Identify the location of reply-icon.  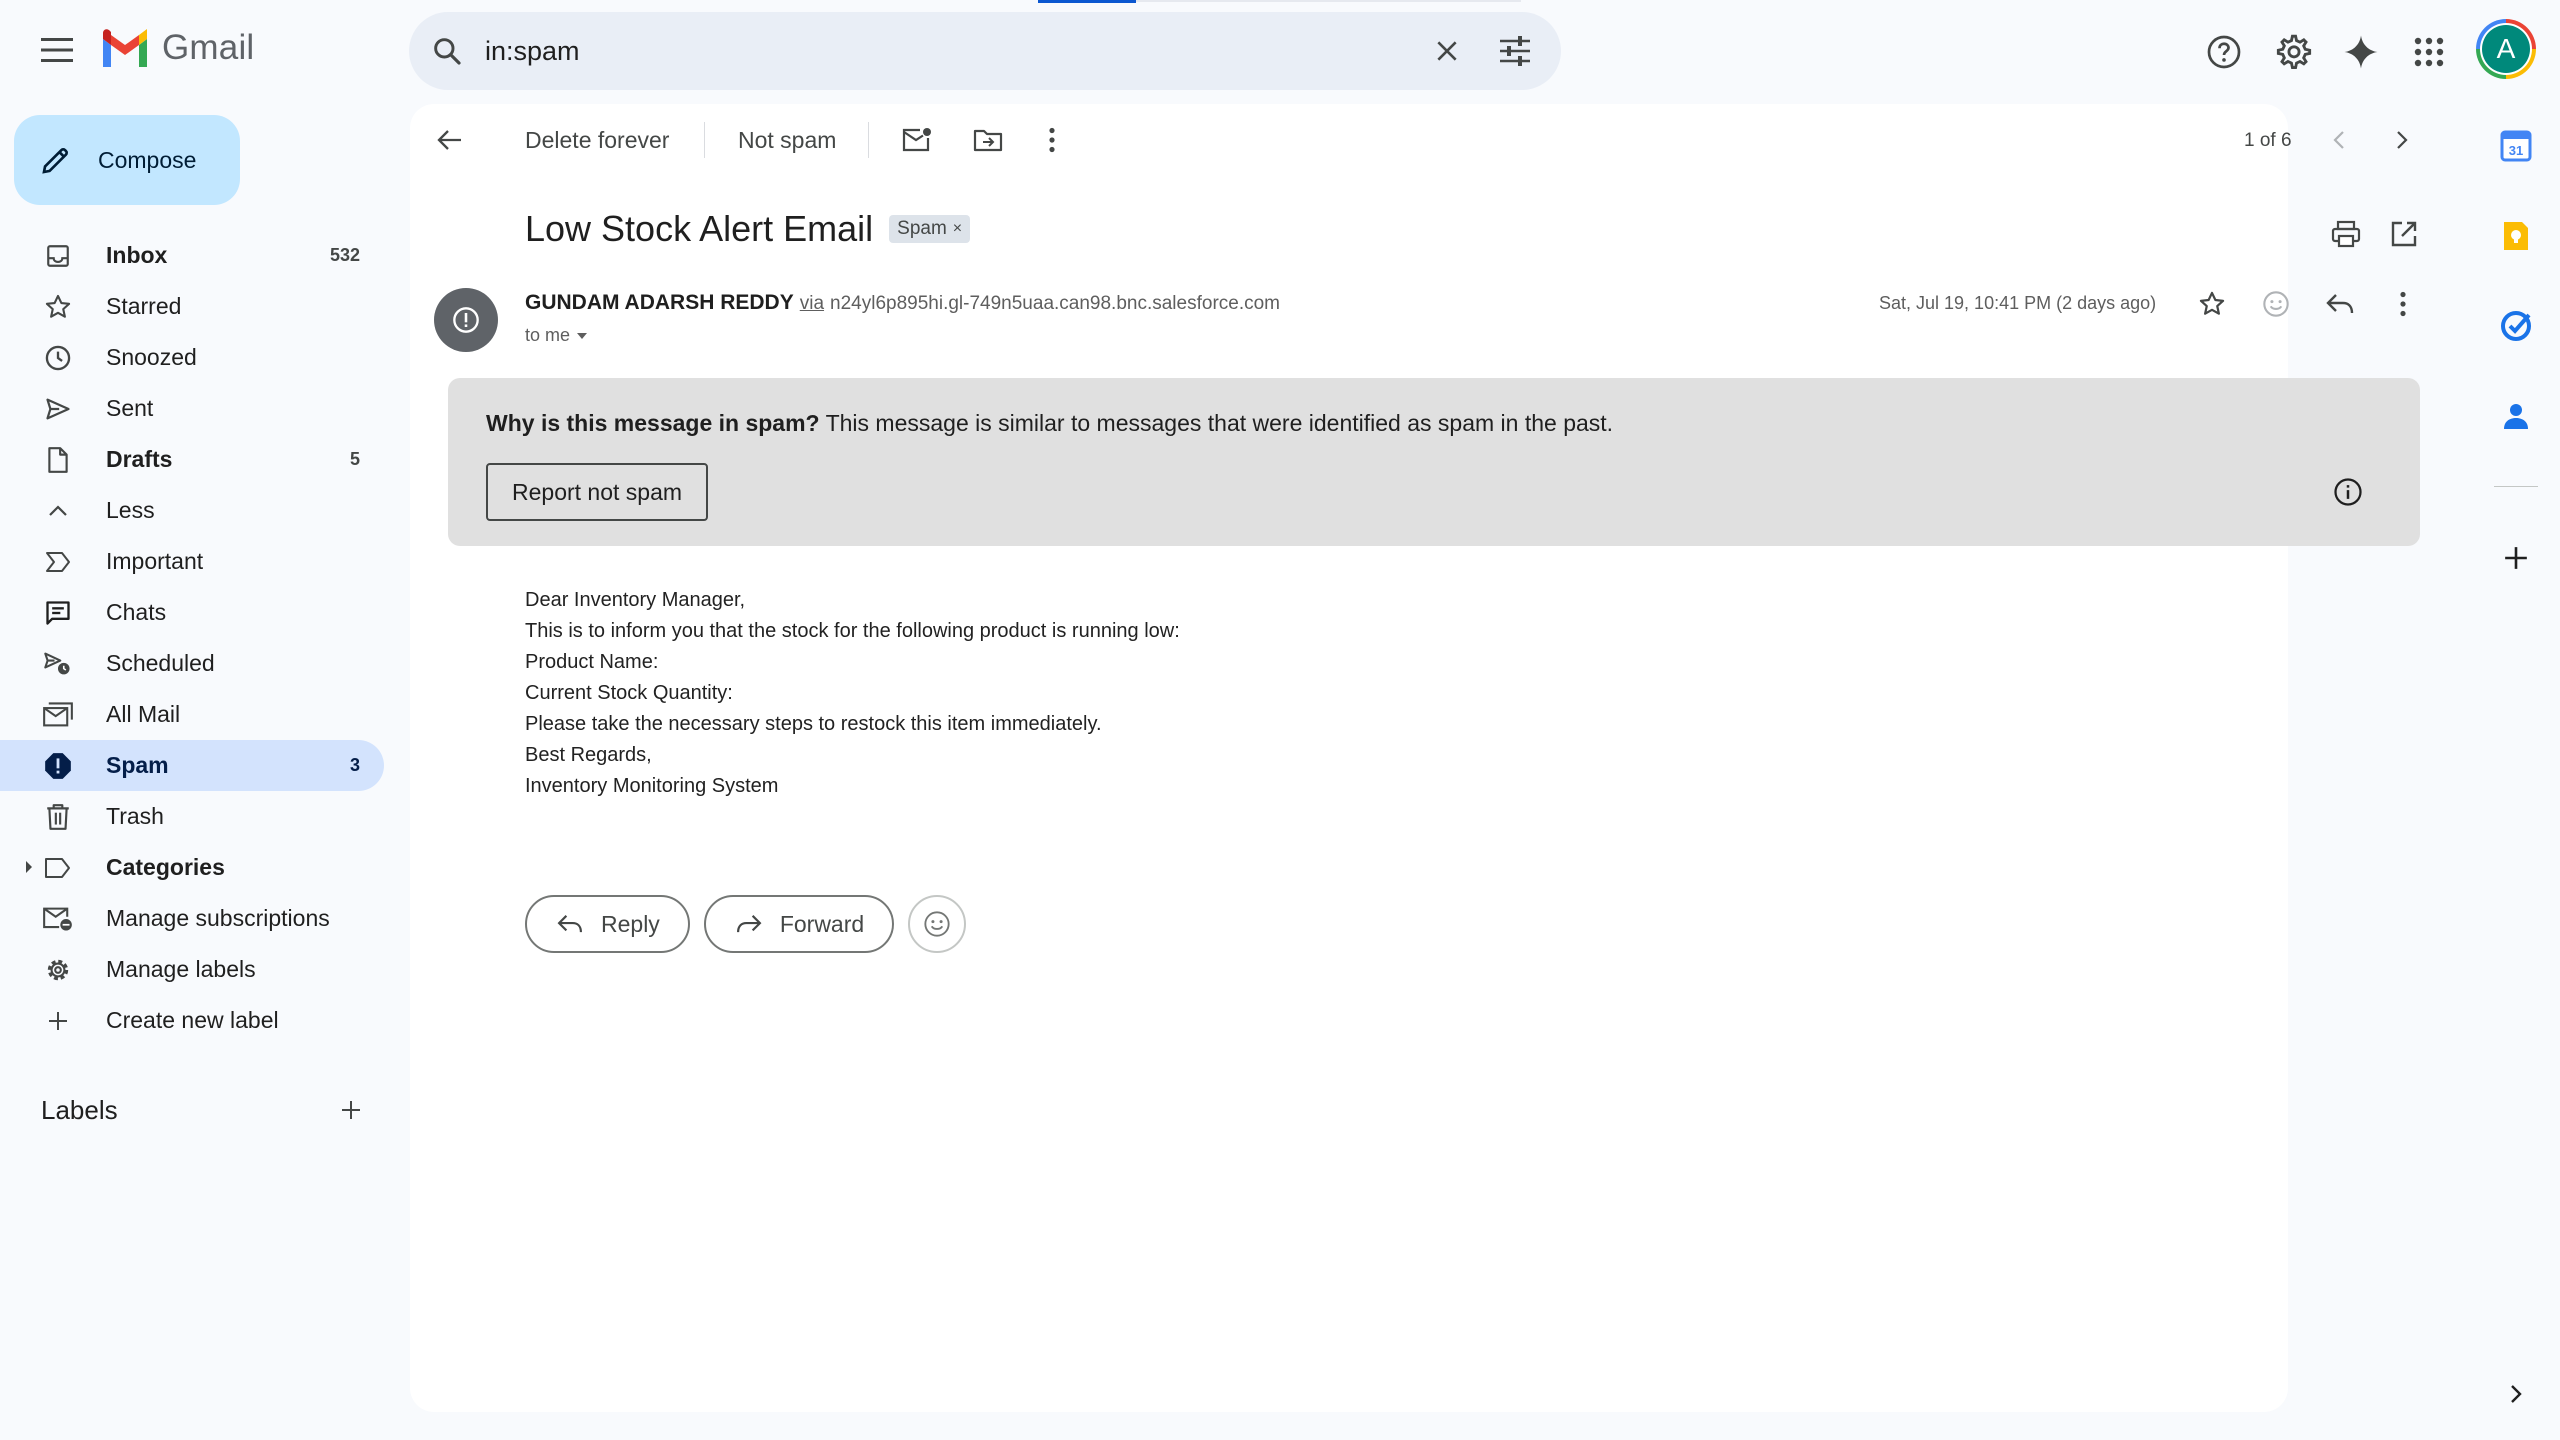
(2340, 304).